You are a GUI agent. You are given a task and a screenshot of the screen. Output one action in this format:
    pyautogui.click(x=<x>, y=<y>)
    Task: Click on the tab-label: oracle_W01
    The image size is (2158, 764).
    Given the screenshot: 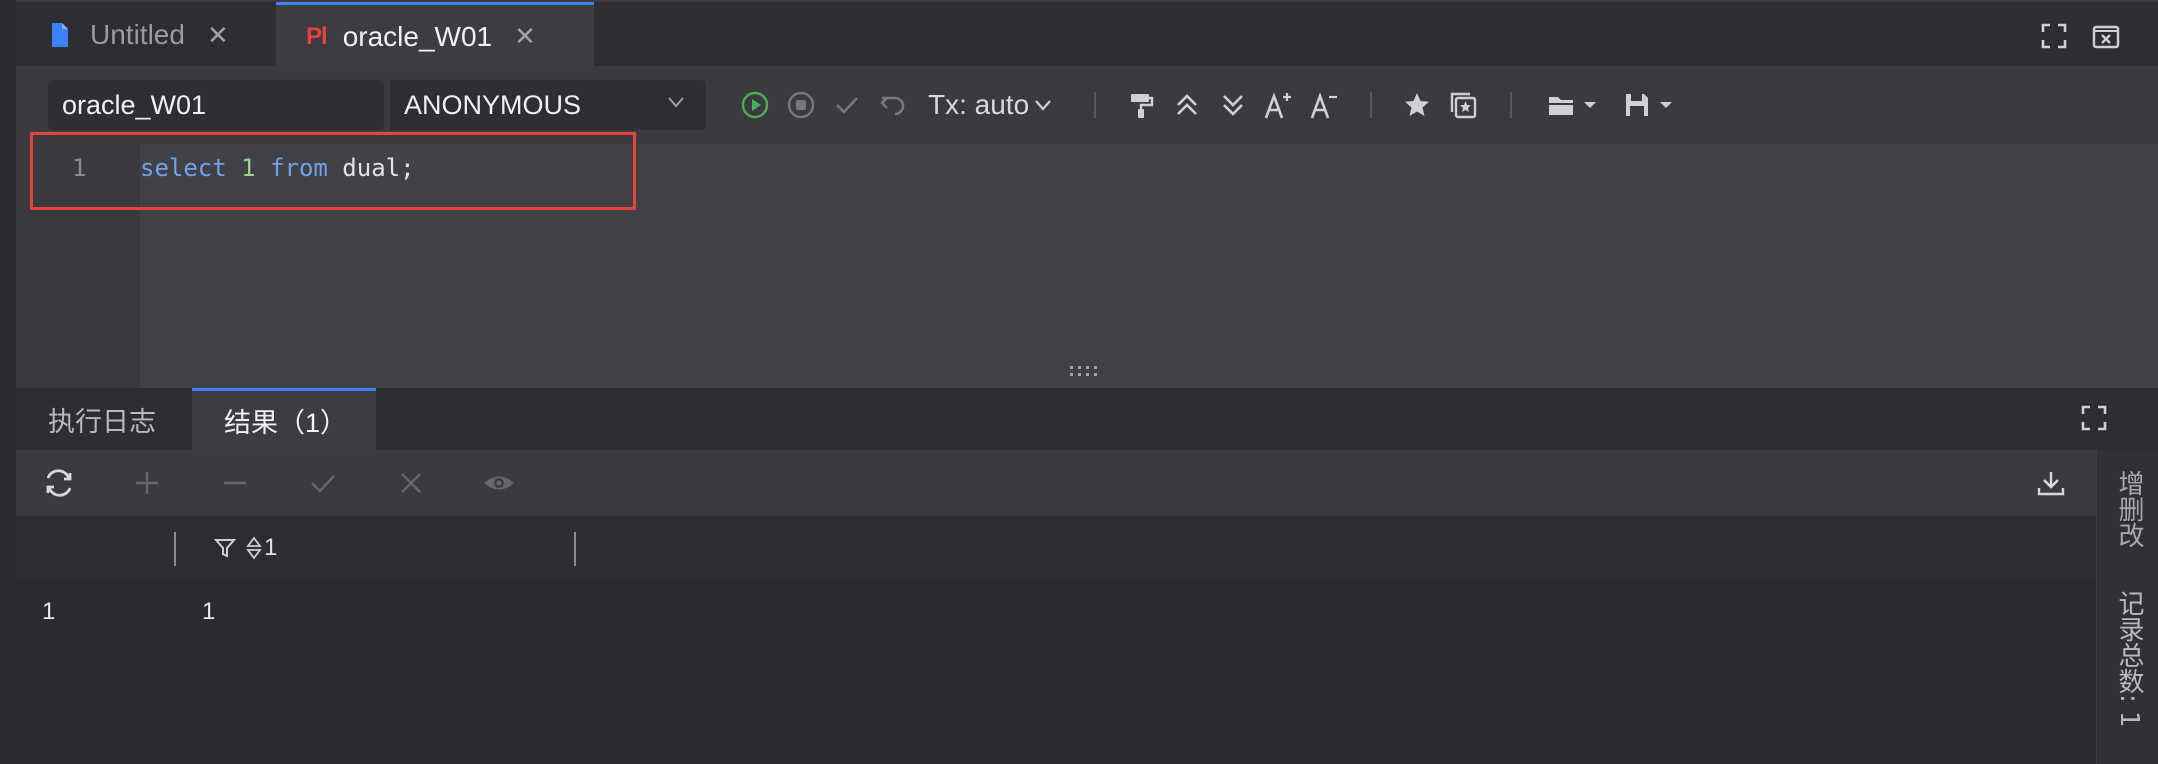 What is the action you would take?
    pyautogui.click(x=417, y=36)
    